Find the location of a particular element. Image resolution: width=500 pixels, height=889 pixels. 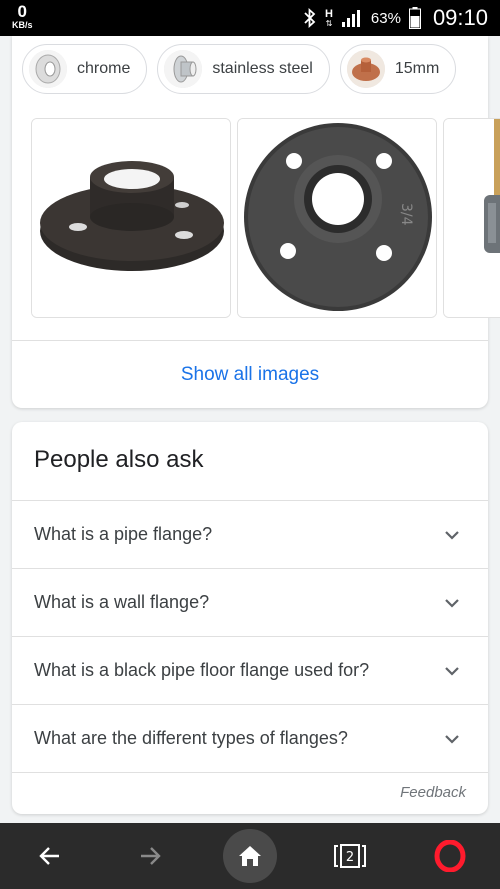

tab-count: 2 is located at coordinates (350, 857).